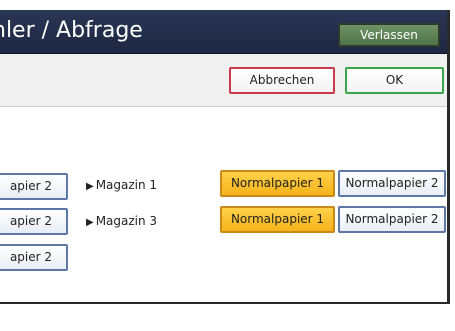  Describe the element at coordinates (392, 219) in the screenshot. I see `option-normalpapier-2-row2: Normalpapier 2` at that location.